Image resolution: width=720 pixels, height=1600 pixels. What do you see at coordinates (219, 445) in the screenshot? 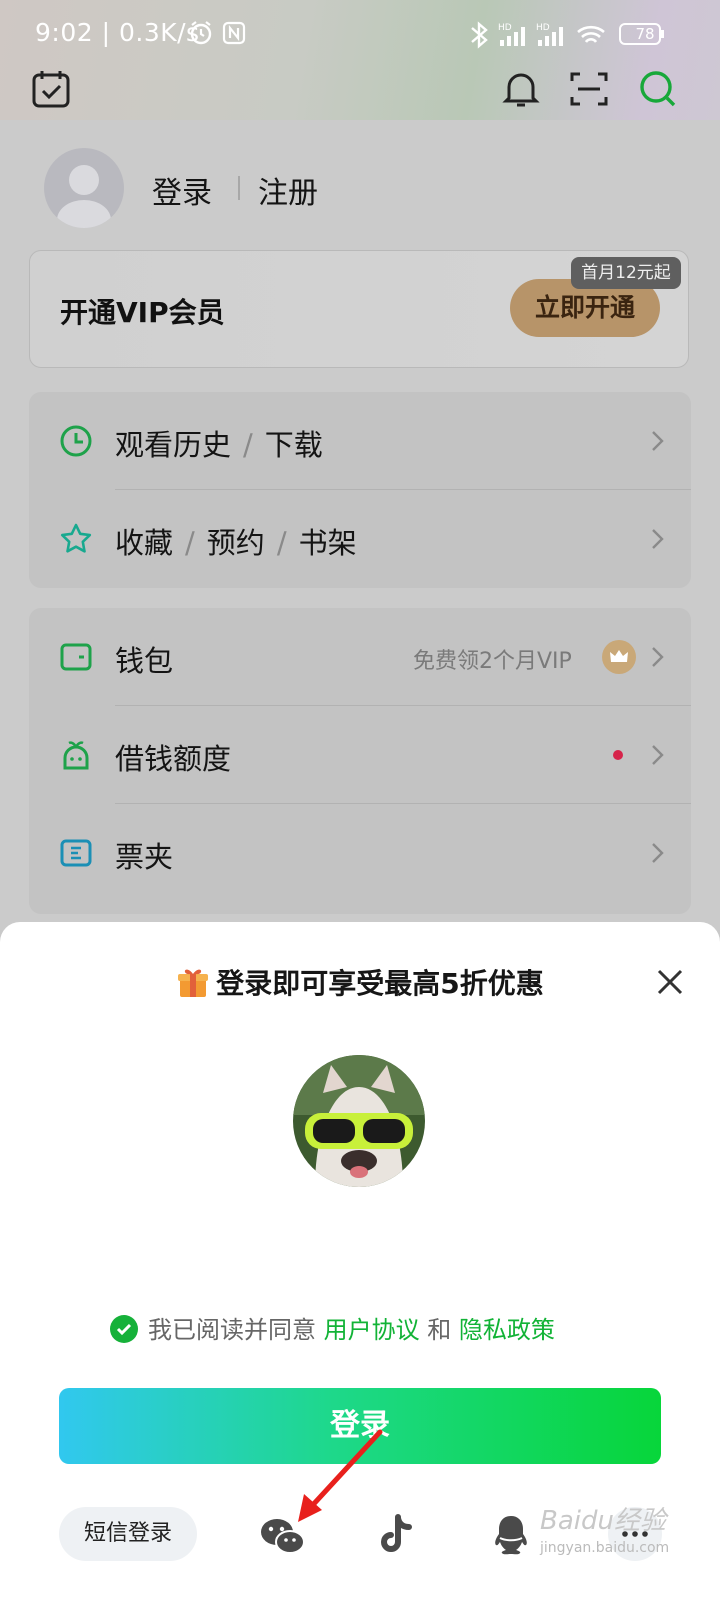
I see `menu-label: 观看历史 / 下载` at bounding box center [219, 445].